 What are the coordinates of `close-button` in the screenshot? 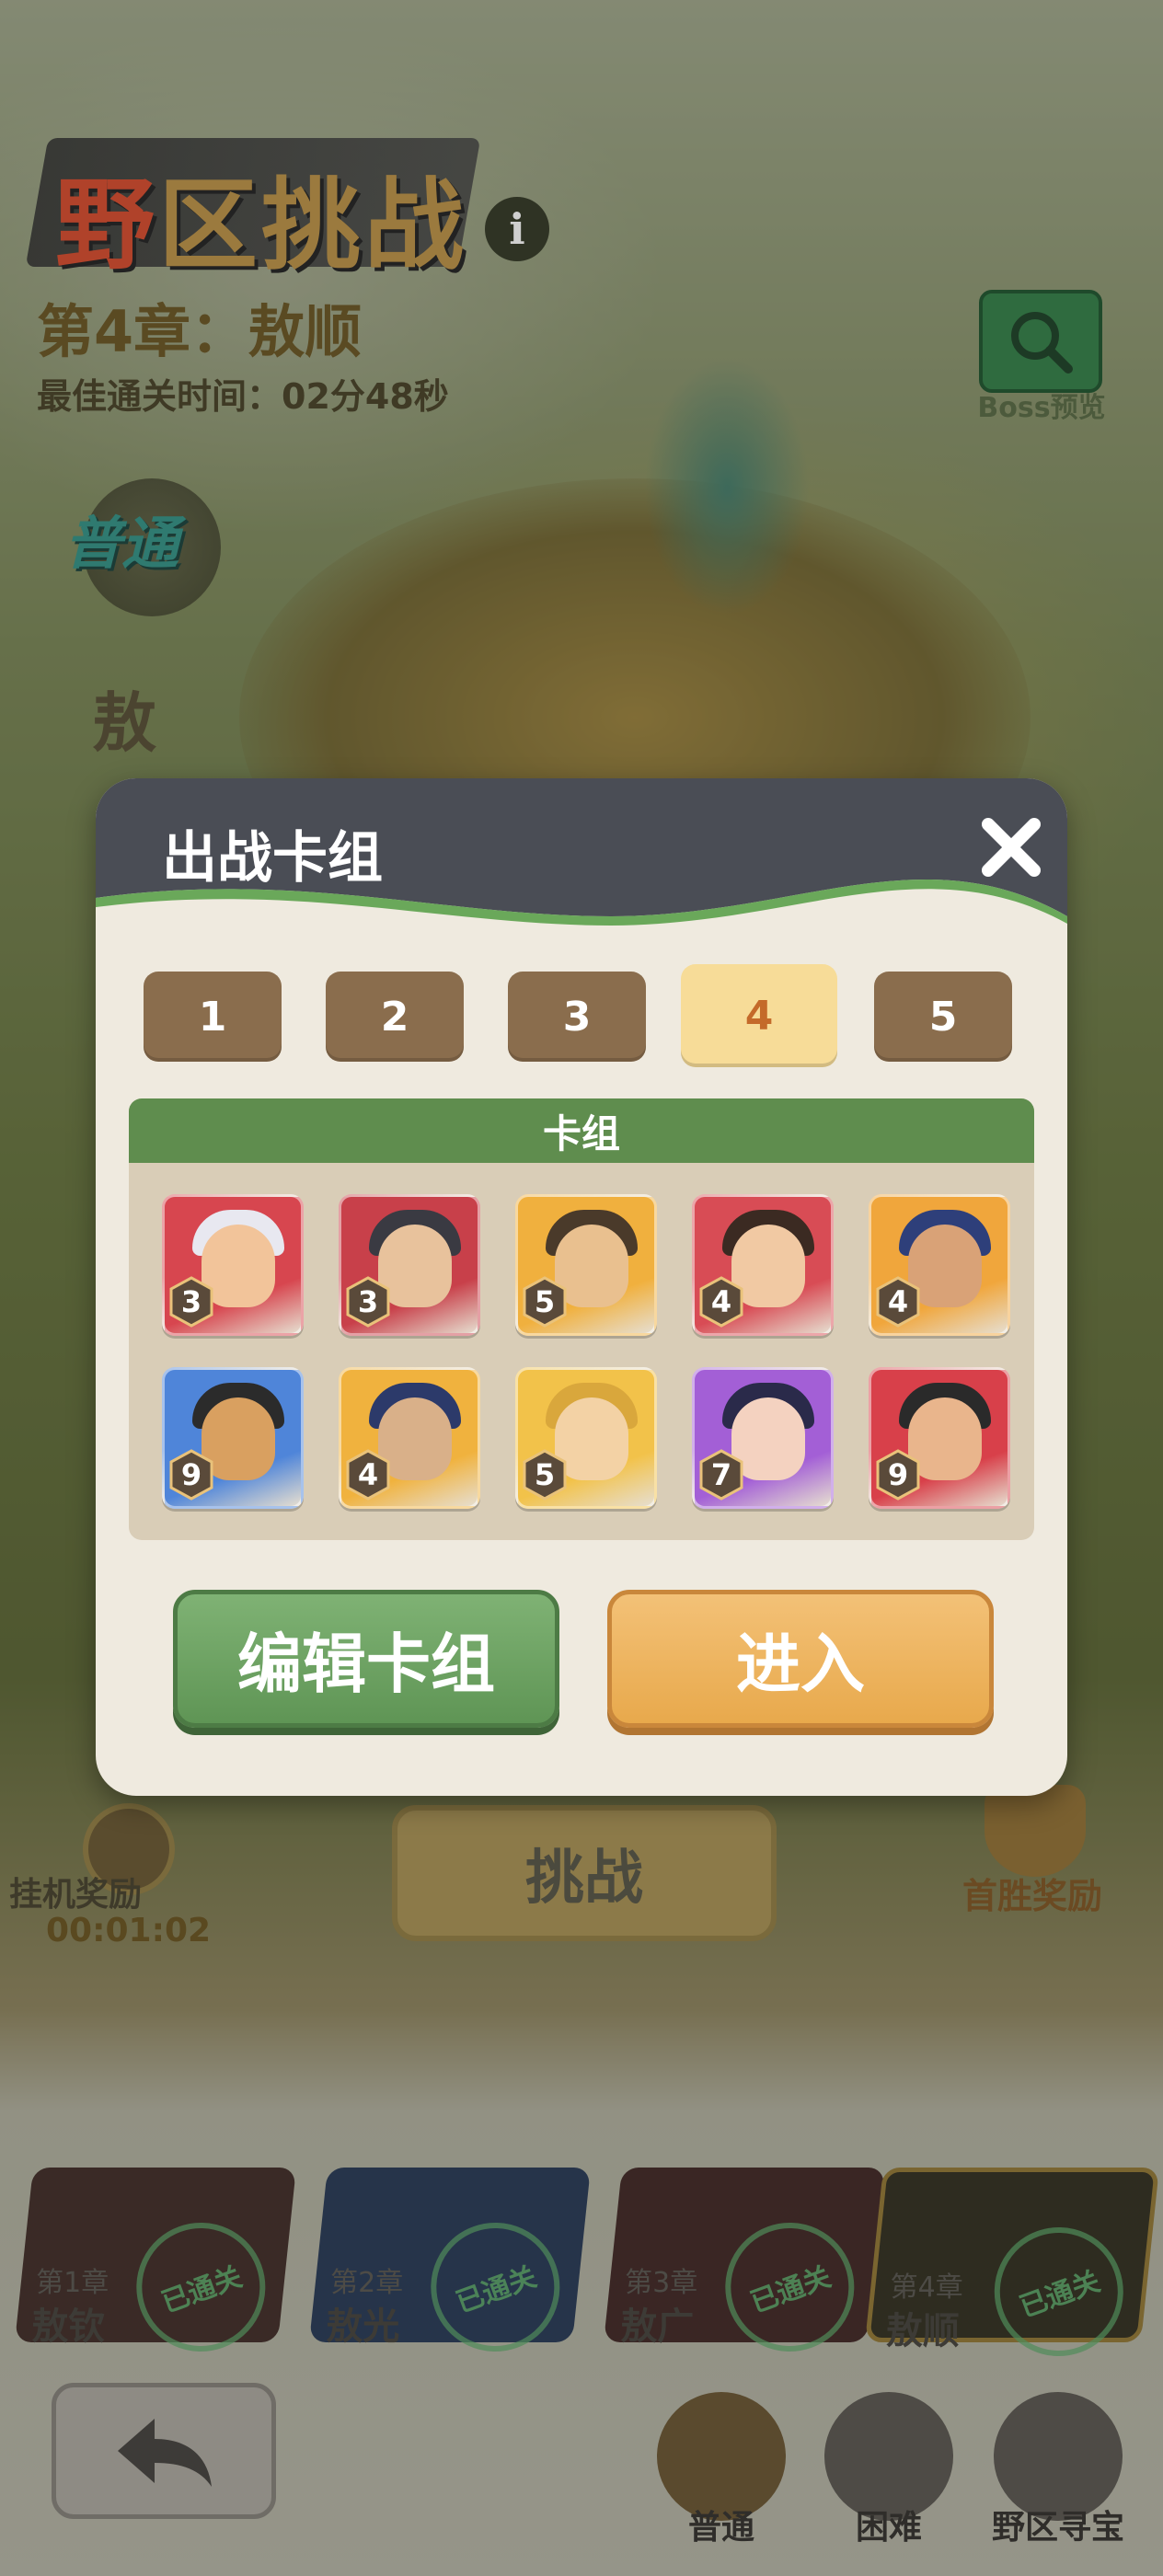 It's located at (1012, 847).